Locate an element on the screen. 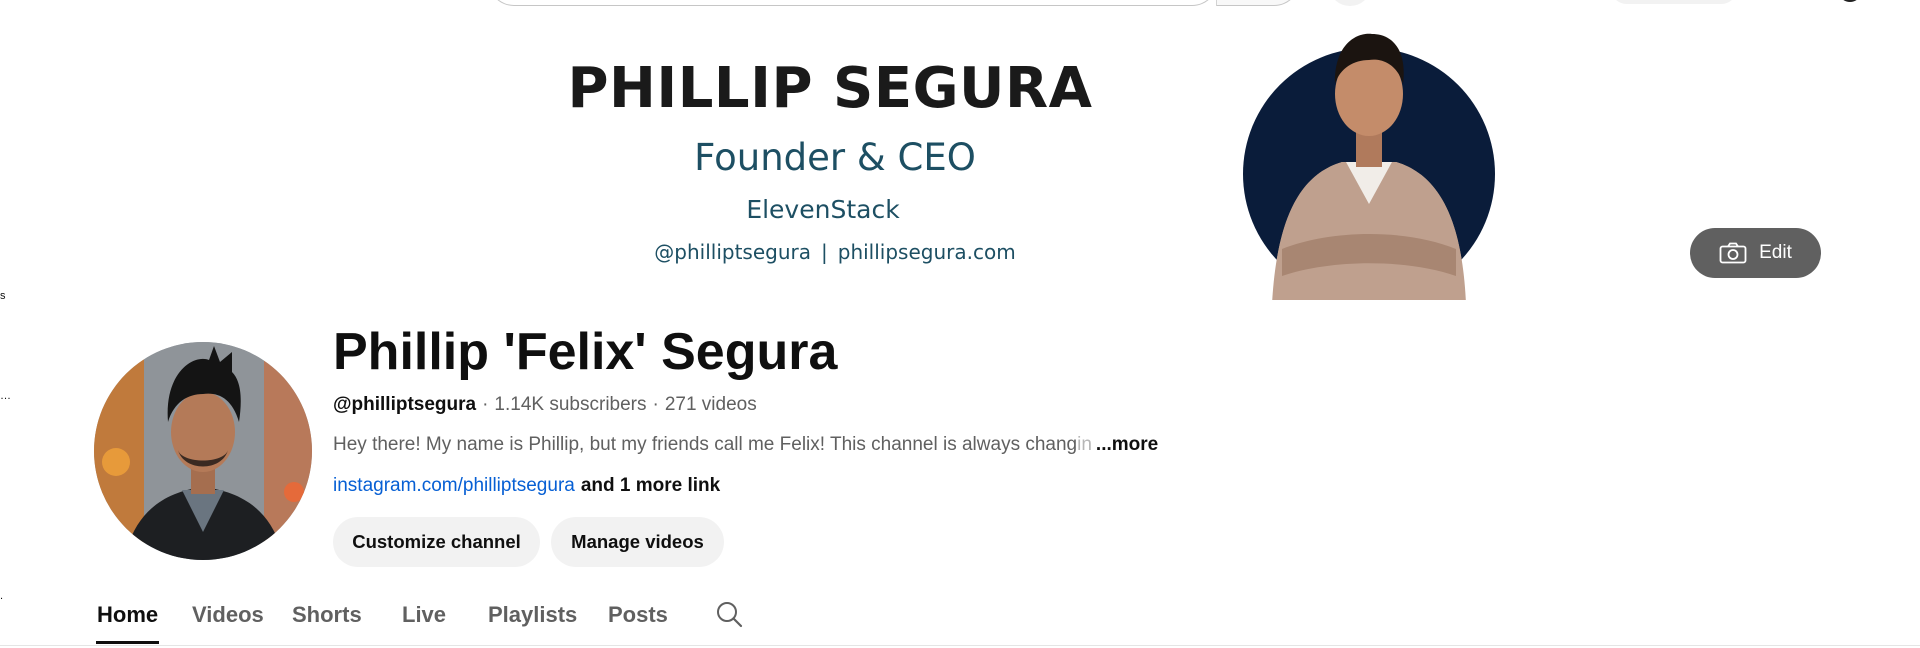 This screenshot has height=648, width=1920. banner-portrait is located at coordinates (1369, 166).